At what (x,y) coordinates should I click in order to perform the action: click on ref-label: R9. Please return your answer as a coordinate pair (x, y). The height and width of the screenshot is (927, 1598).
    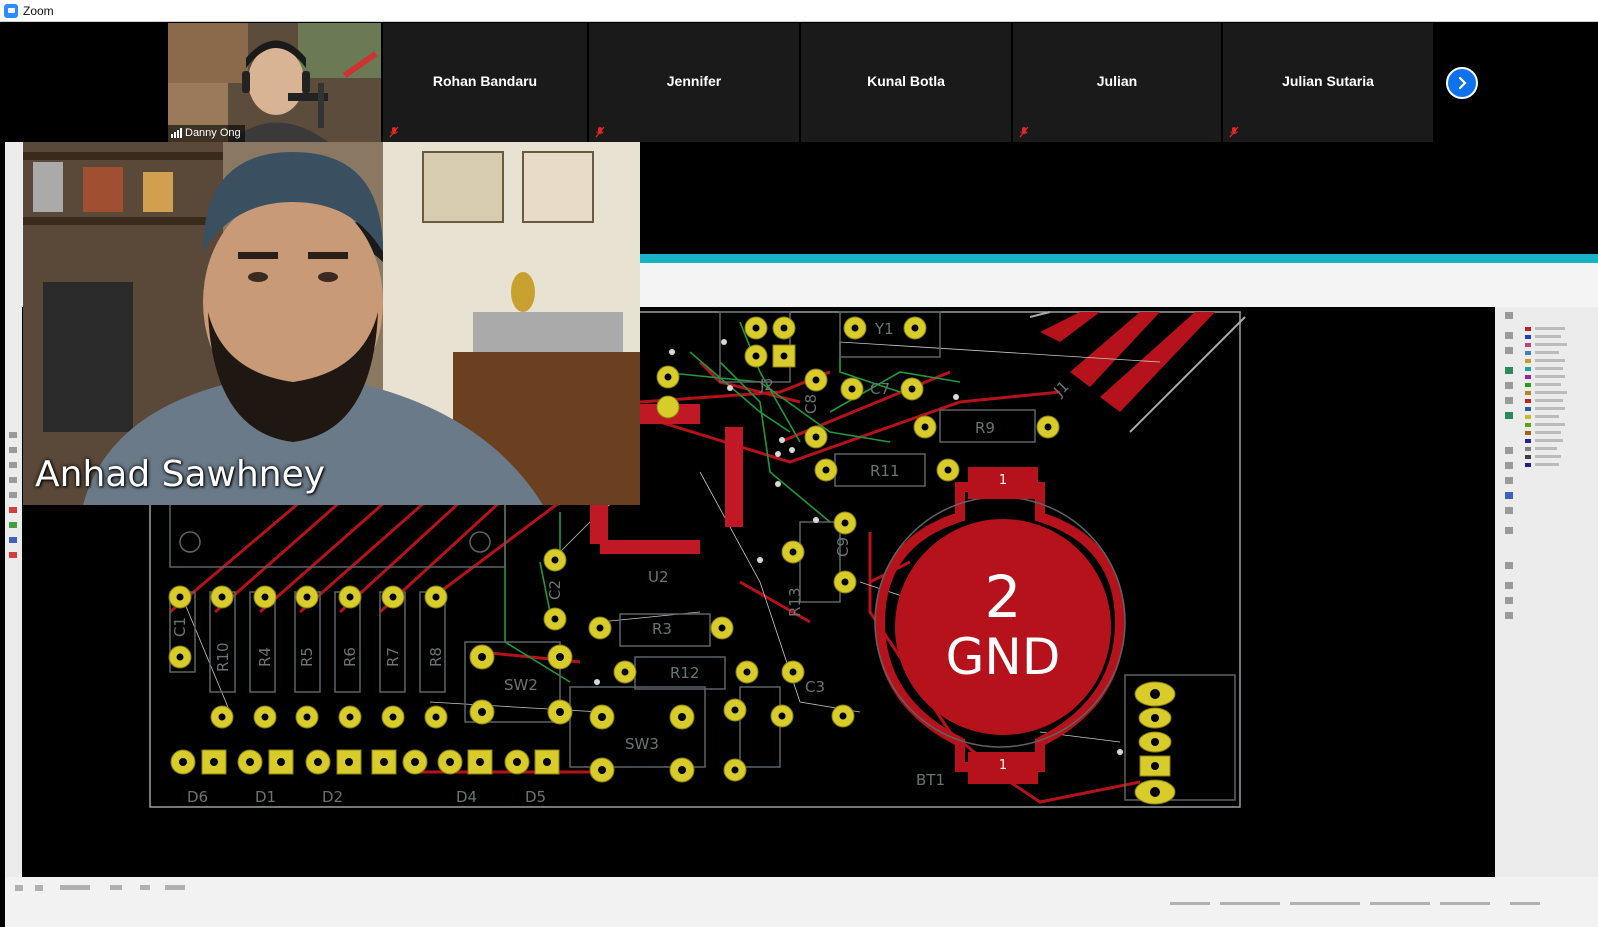
    Looking at the image, I should click on (985, 428).